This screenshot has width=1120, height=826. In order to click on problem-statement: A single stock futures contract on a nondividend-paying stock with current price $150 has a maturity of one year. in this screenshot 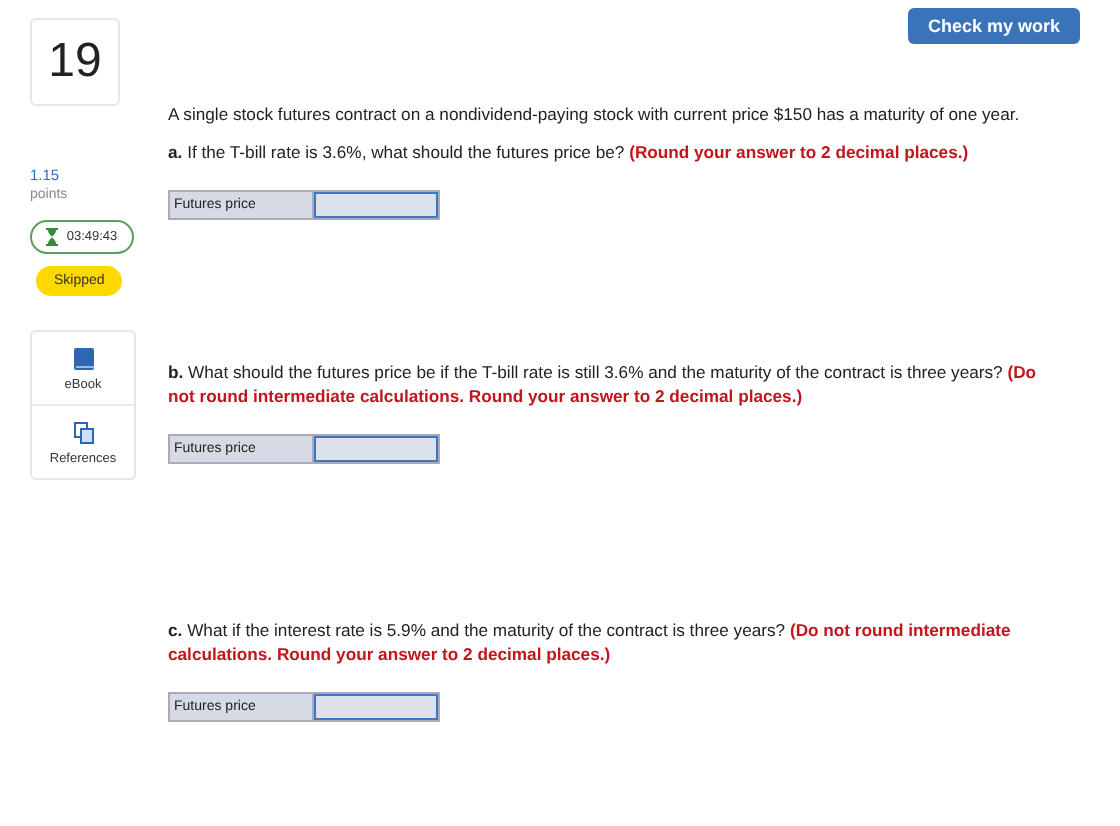, I will do `click(595, 115)`.